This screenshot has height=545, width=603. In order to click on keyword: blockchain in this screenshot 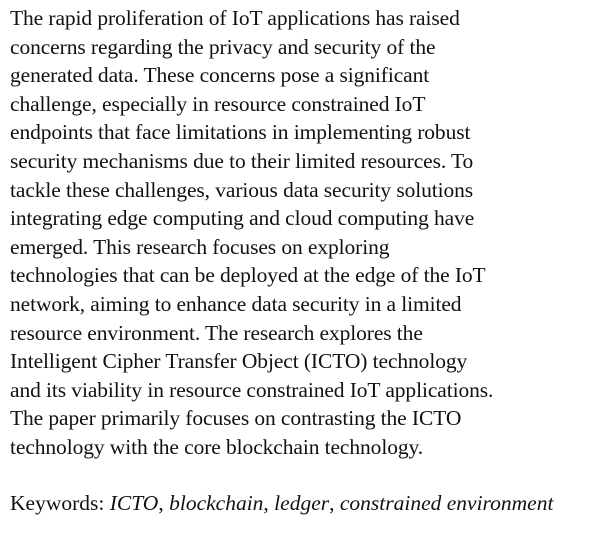, I will do `click(216, 502)`.